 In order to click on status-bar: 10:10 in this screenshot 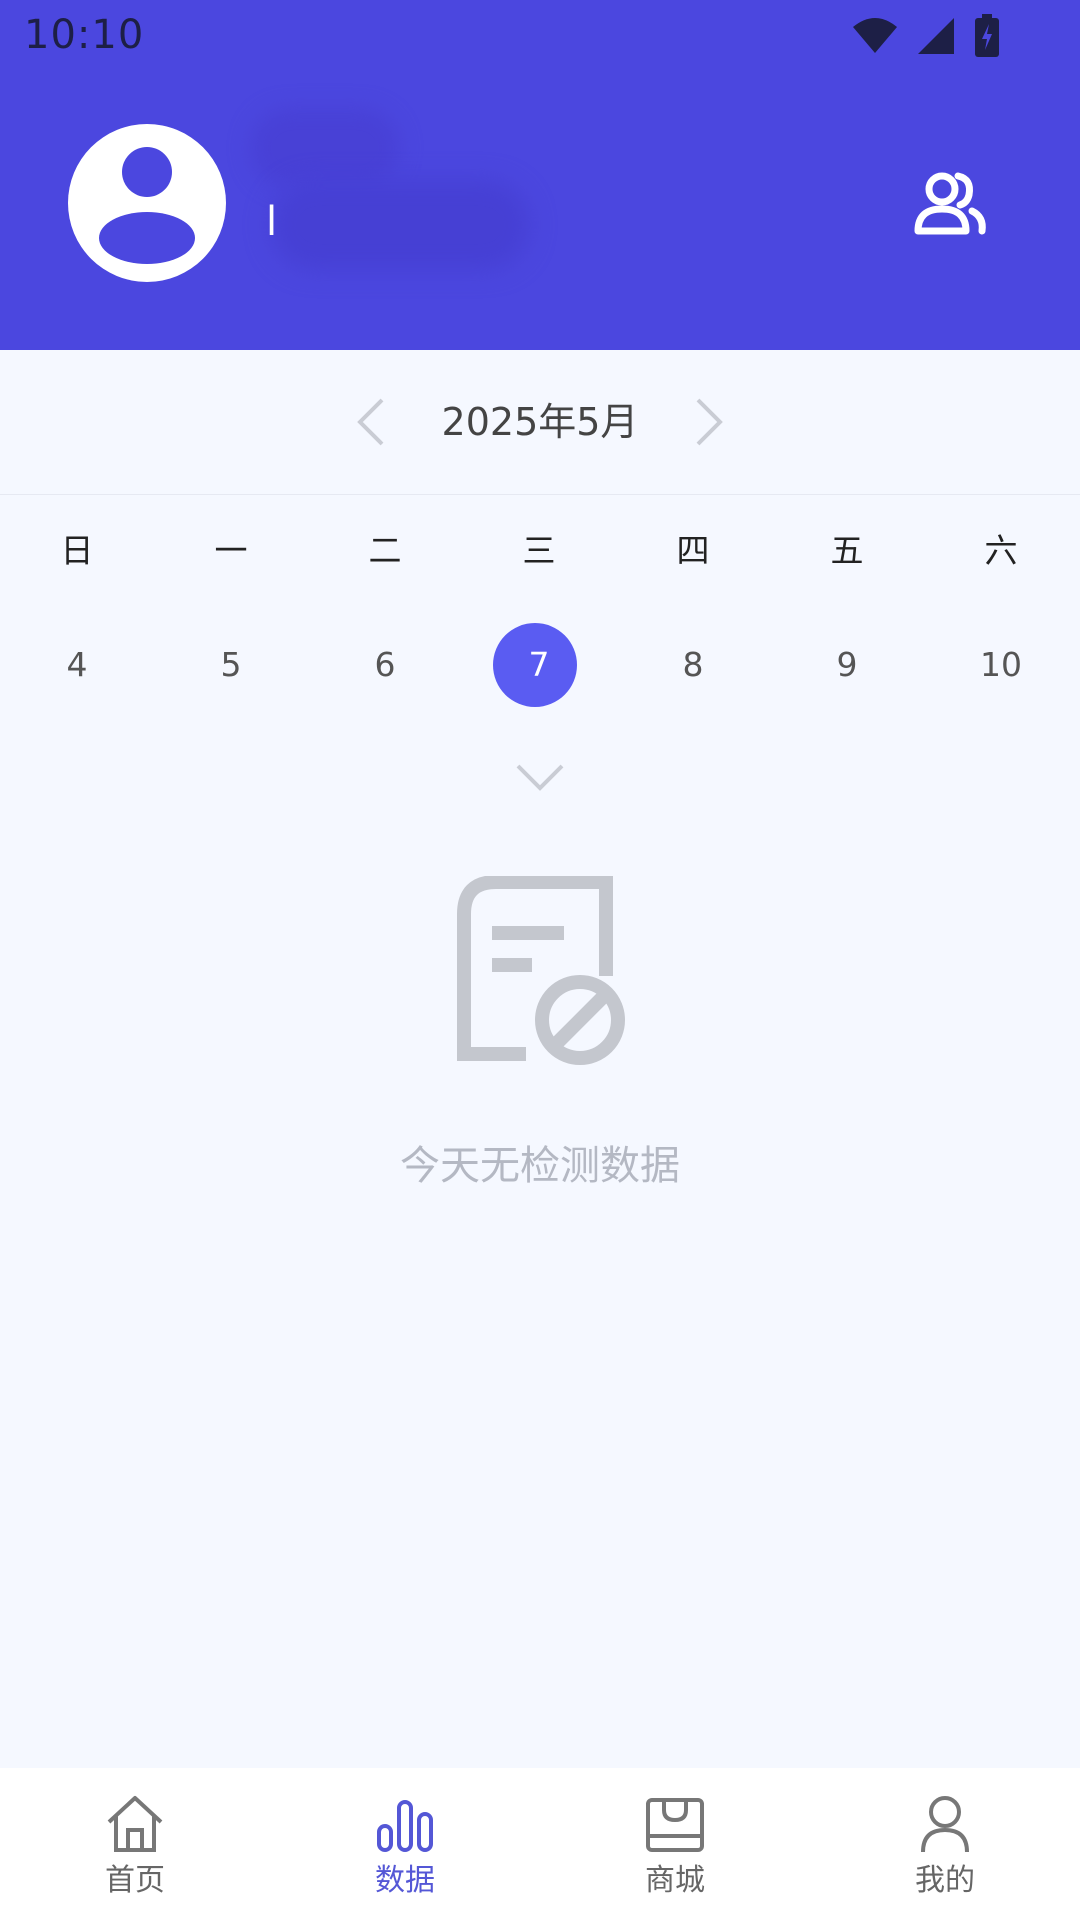, I will do `click(540, 36)`.